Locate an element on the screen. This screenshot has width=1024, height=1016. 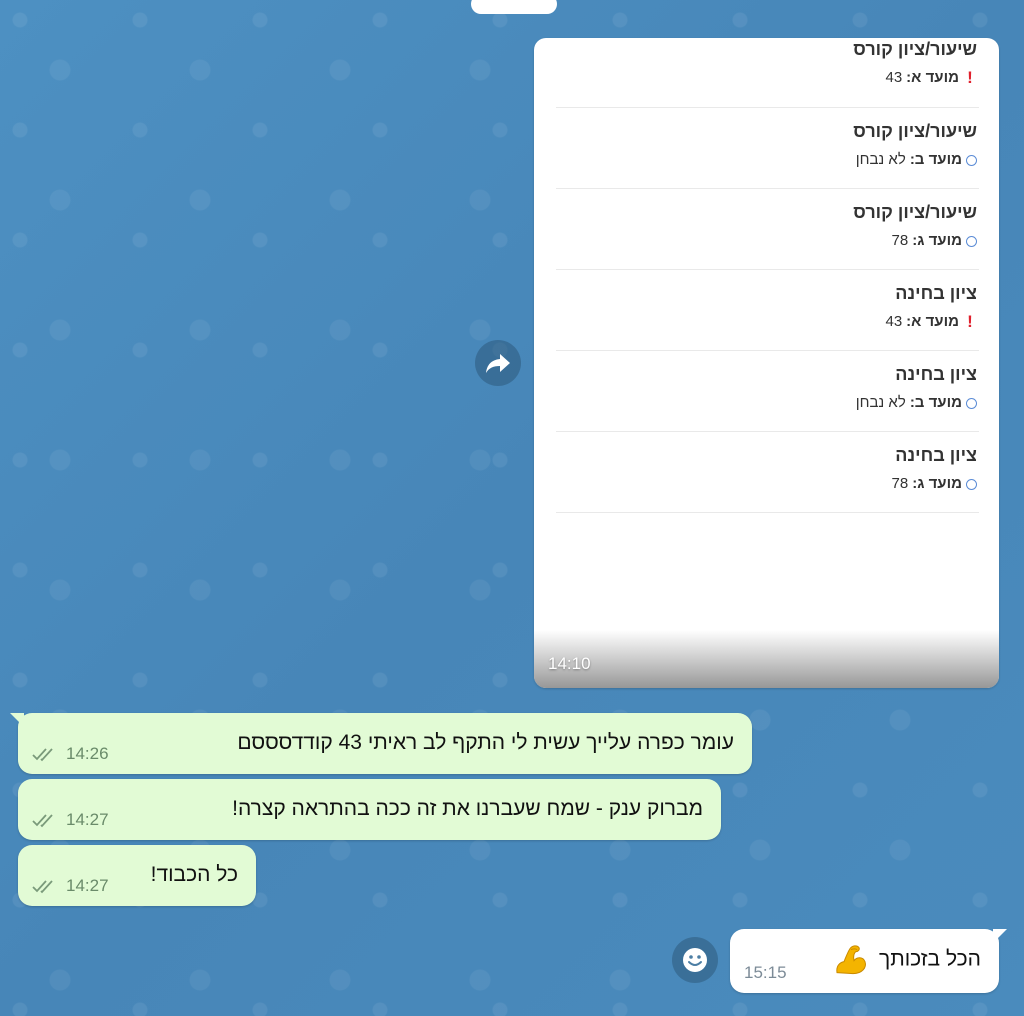
grade-row: ציון בחינה מועד ג: 78 is located at coordinates (767, 472).